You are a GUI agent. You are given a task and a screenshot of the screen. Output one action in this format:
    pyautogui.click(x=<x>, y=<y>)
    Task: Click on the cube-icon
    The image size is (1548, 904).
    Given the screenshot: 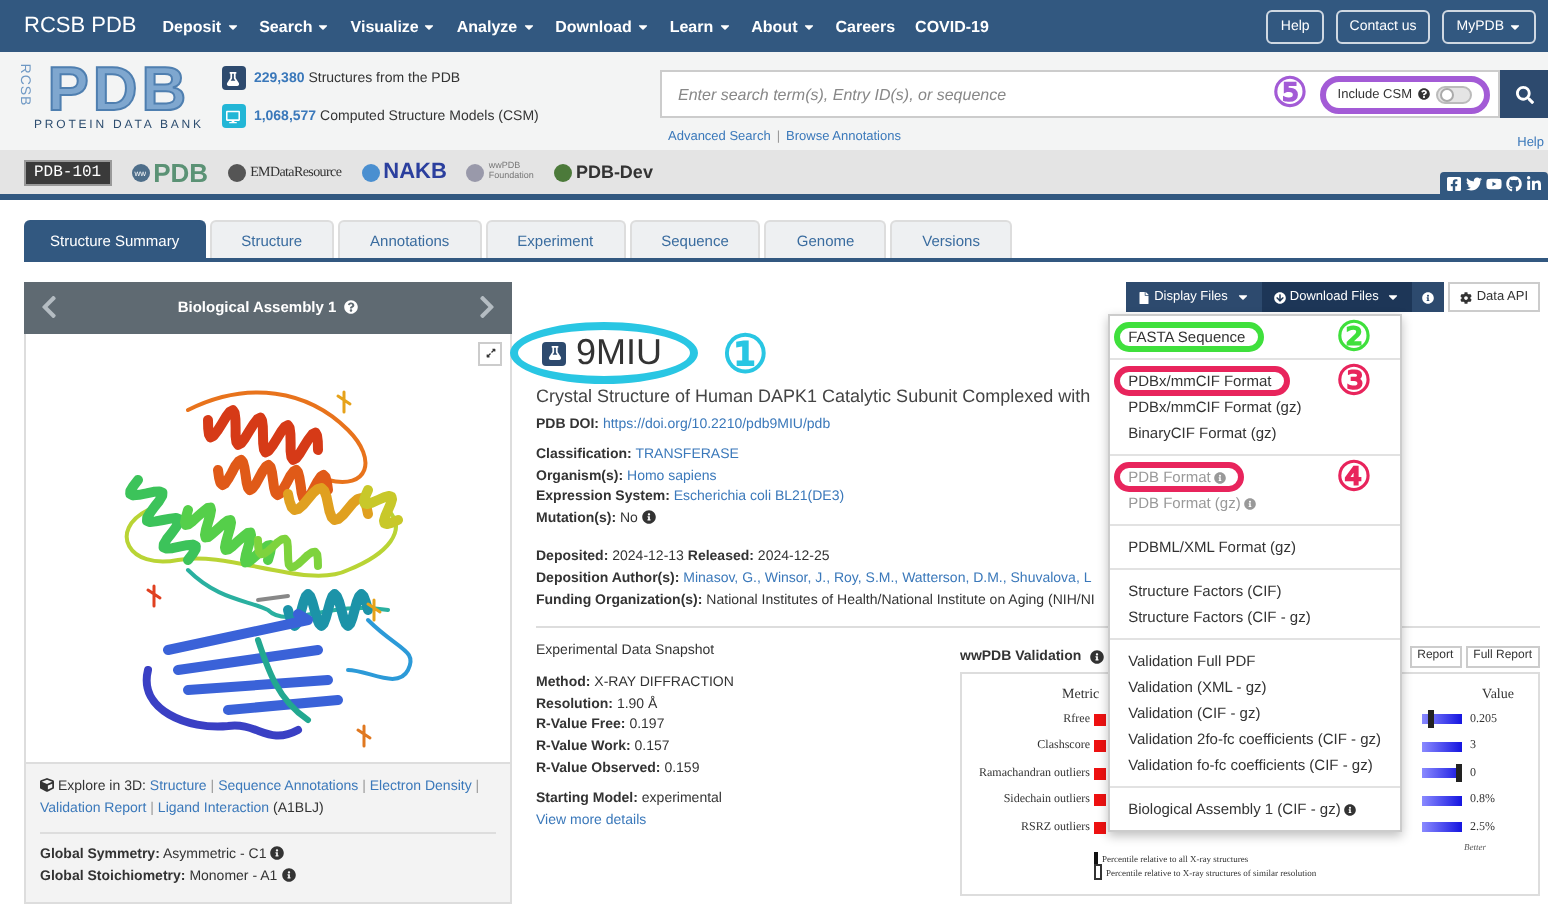 What is the action you would take?
    pyautogui.click(x=47, y=785)
    